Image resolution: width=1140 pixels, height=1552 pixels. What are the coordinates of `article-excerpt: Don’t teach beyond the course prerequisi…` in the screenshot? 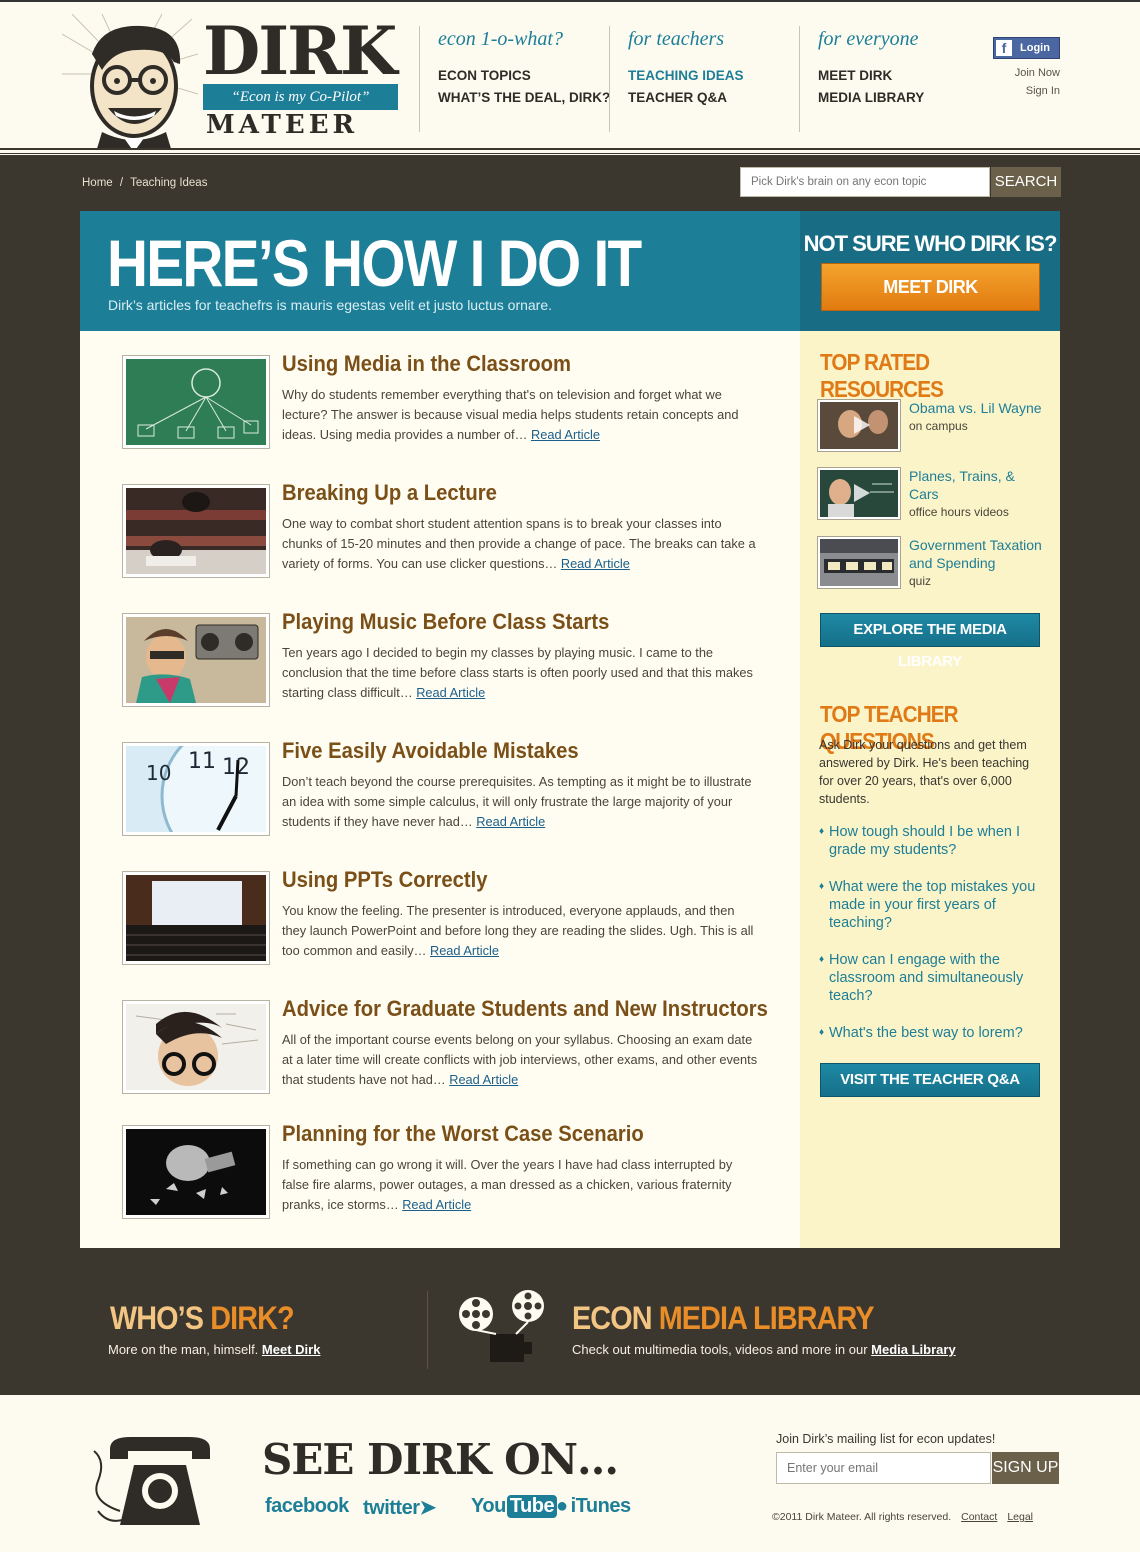 It's located at (522, 802).